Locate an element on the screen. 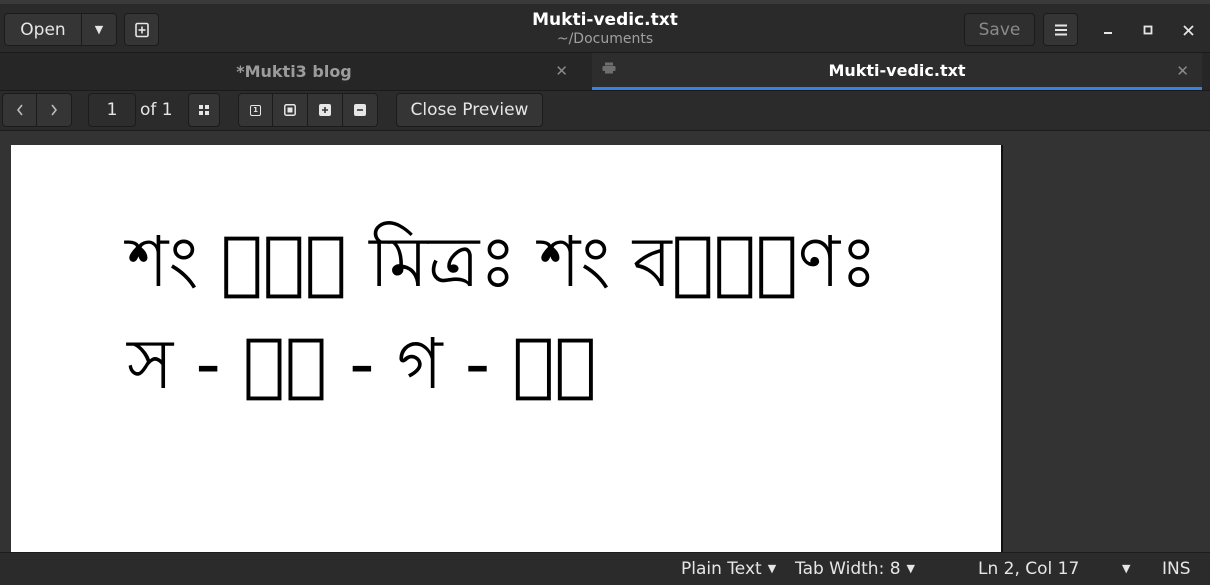 This screenshot has height=585, width=1210. zoom-one-to-one-button: 1 is located at coordinates (255, 110).